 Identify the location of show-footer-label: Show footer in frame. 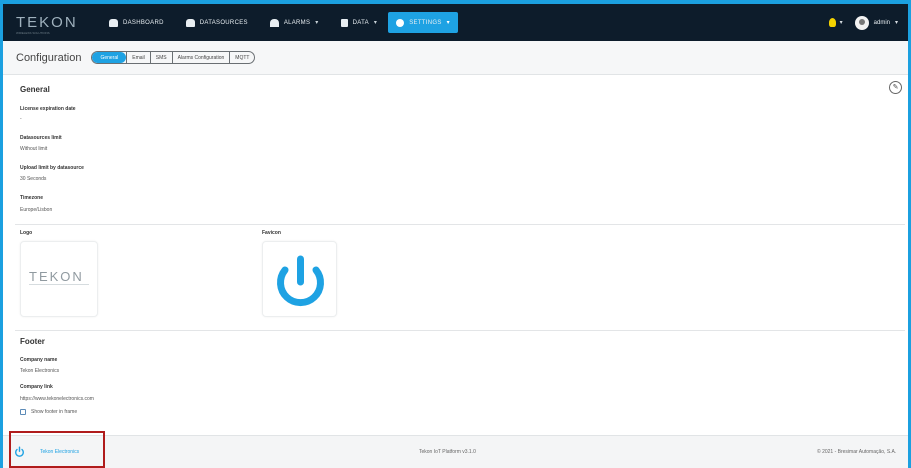
(54, 412).